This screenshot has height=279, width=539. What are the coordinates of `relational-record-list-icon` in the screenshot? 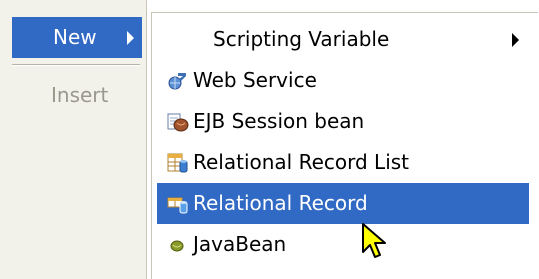 It's located at (177, 163).